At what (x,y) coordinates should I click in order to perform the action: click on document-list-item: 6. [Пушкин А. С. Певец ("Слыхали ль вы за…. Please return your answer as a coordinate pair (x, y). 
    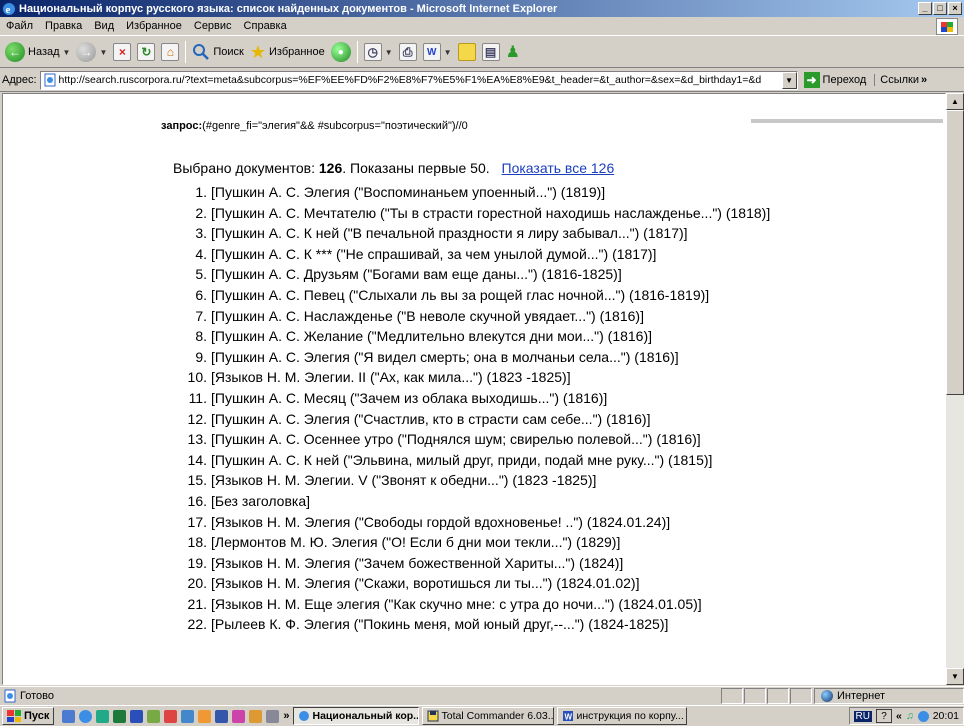
    Looking at the image, I should click on (473, 295).